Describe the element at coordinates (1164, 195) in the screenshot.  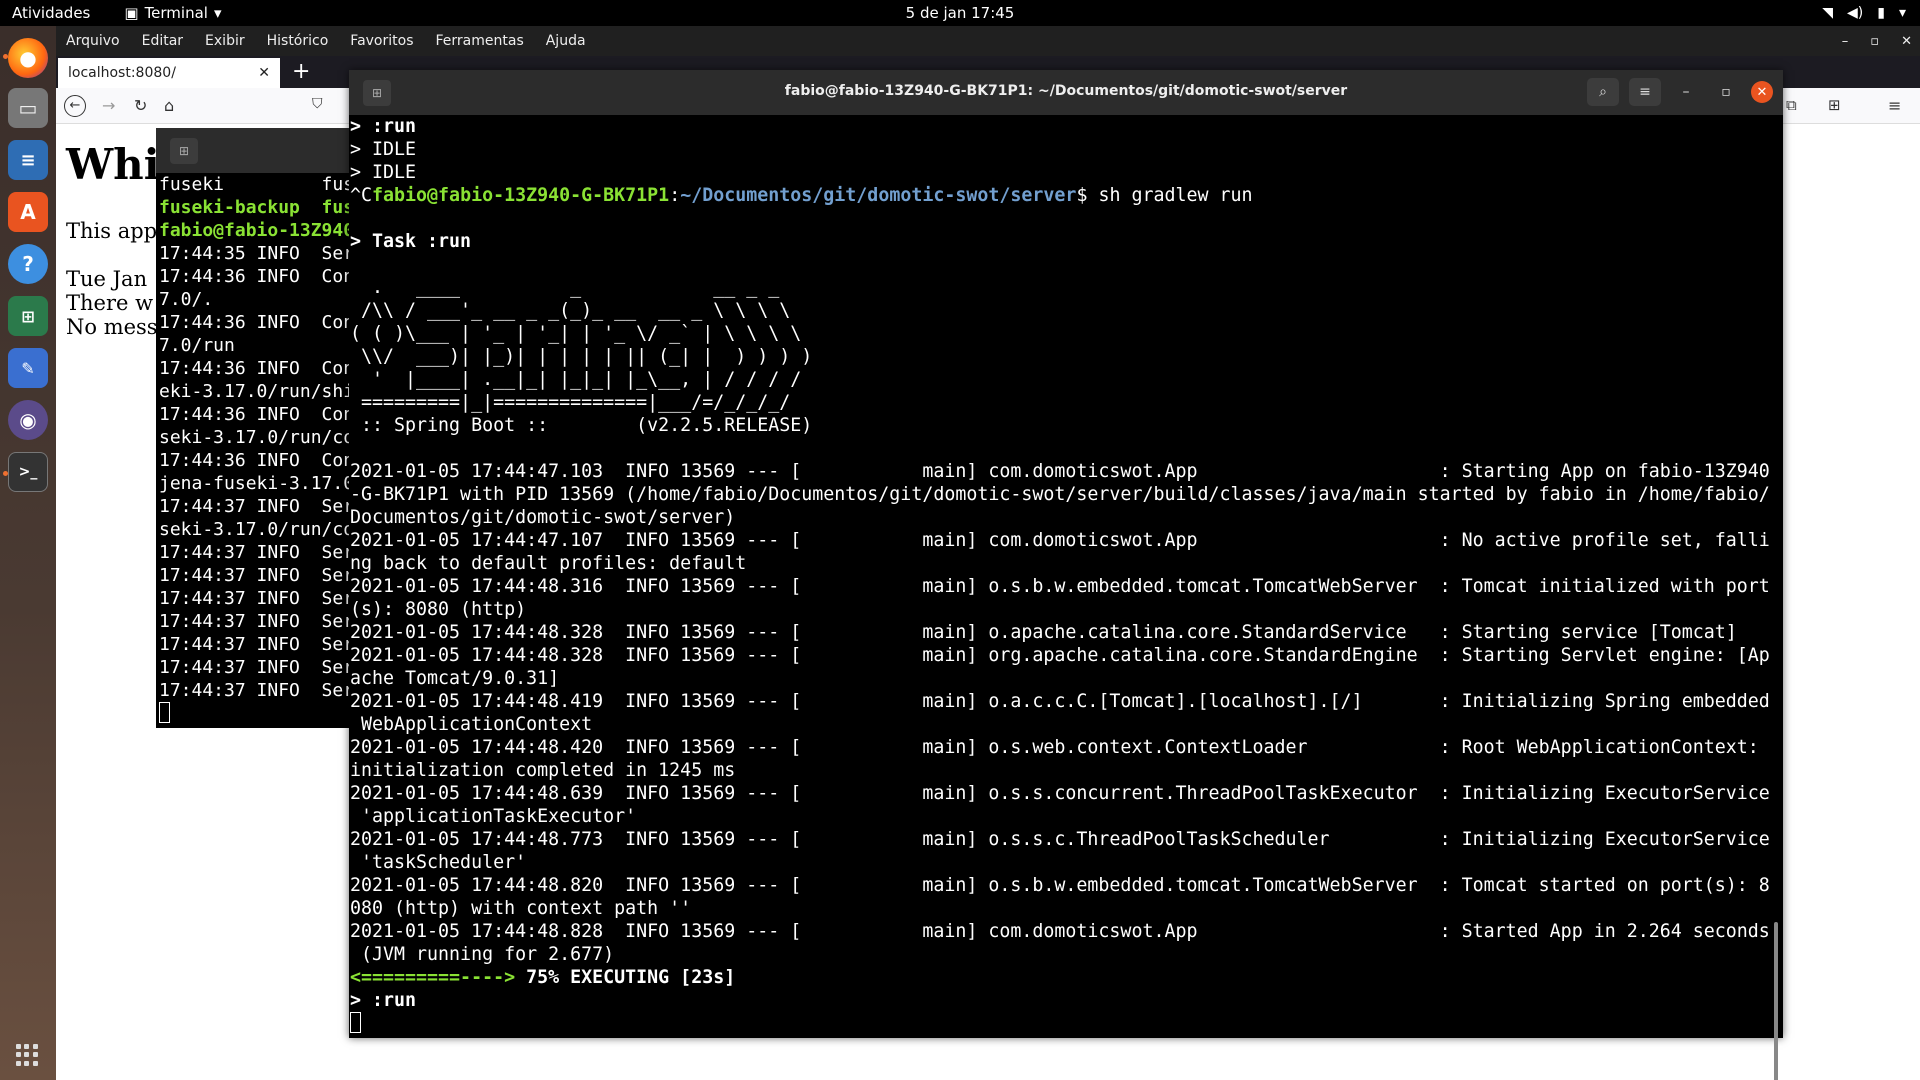
I see `prompt-command: $ sh gradlew run` at that location.